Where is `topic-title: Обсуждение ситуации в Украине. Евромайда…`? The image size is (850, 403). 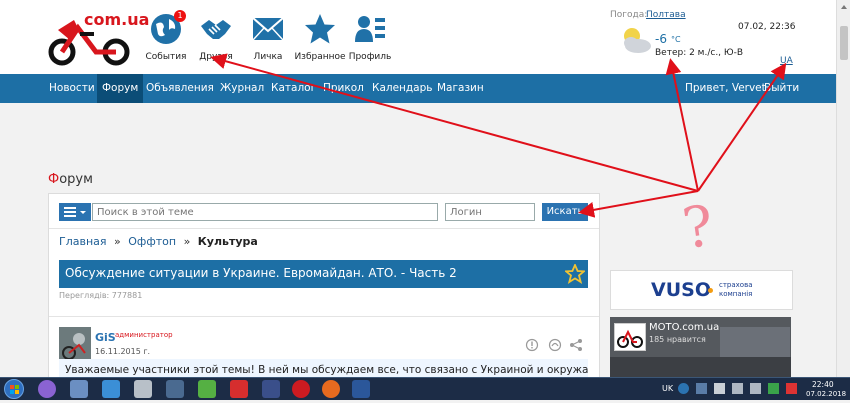
topic-title: Обсуждение ситуации в Украине. Евромайда… is located at coordinates (261, 273).